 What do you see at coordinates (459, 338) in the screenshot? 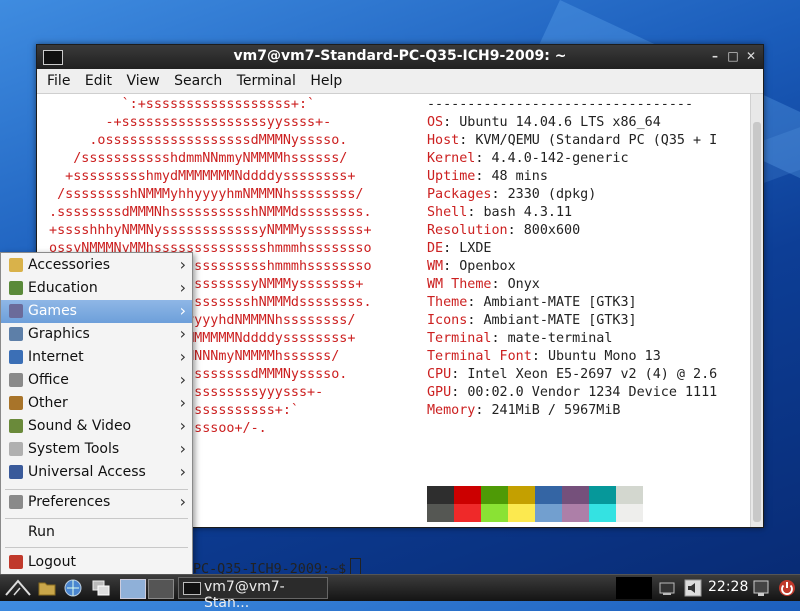
I see `info-label: Terminal` at bounding box center [459, 338].